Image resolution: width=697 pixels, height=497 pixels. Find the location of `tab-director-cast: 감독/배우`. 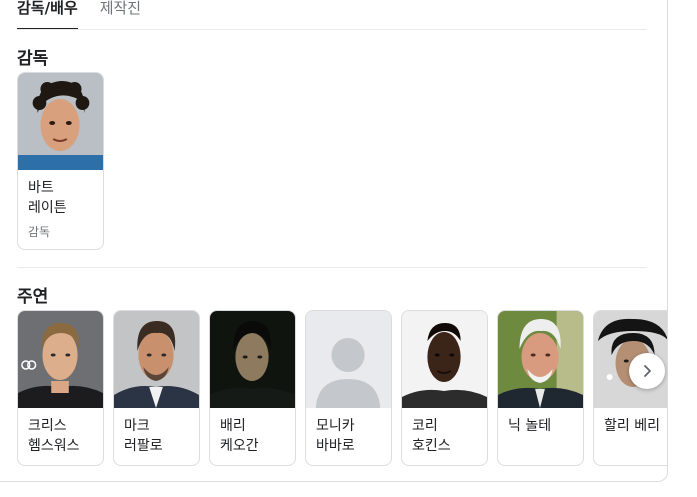

tab-director-cast: 감독/배우 is located at coordinates (47, 15).